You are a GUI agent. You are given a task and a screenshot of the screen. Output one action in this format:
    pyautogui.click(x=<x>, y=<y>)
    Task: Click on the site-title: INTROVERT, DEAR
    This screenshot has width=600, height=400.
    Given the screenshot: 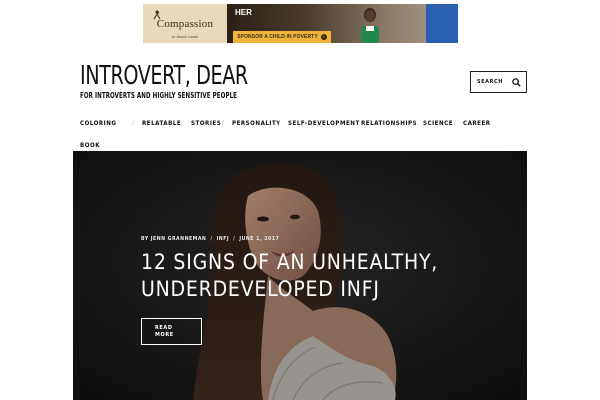 What is the action you would take?
    pyautogui.click(x=164, y=76)
    